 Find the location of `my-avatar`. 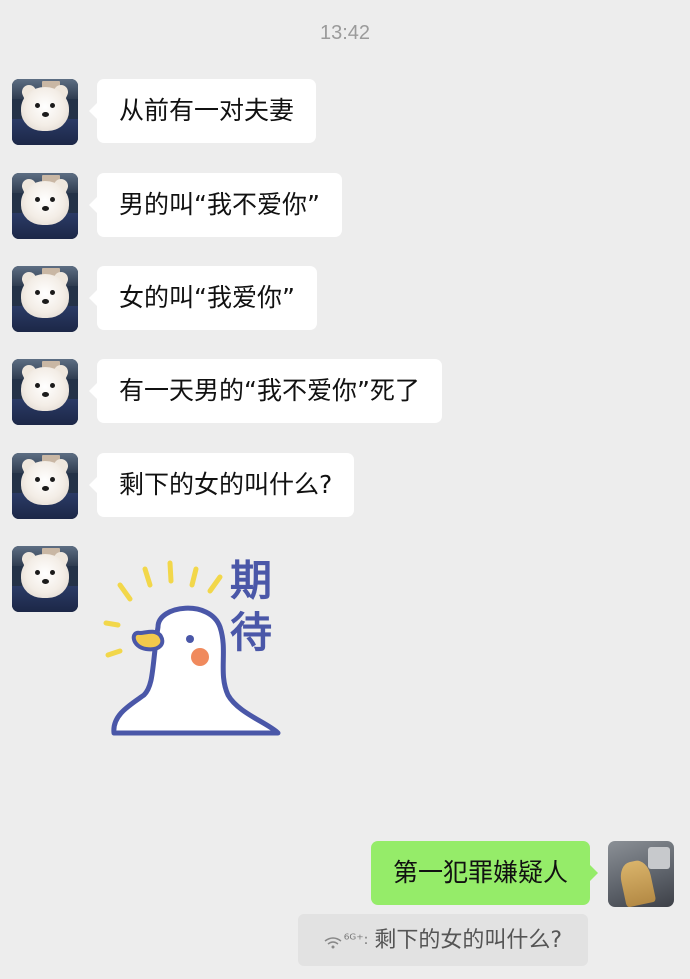

my-avatar is located at coordinates (641, 874).